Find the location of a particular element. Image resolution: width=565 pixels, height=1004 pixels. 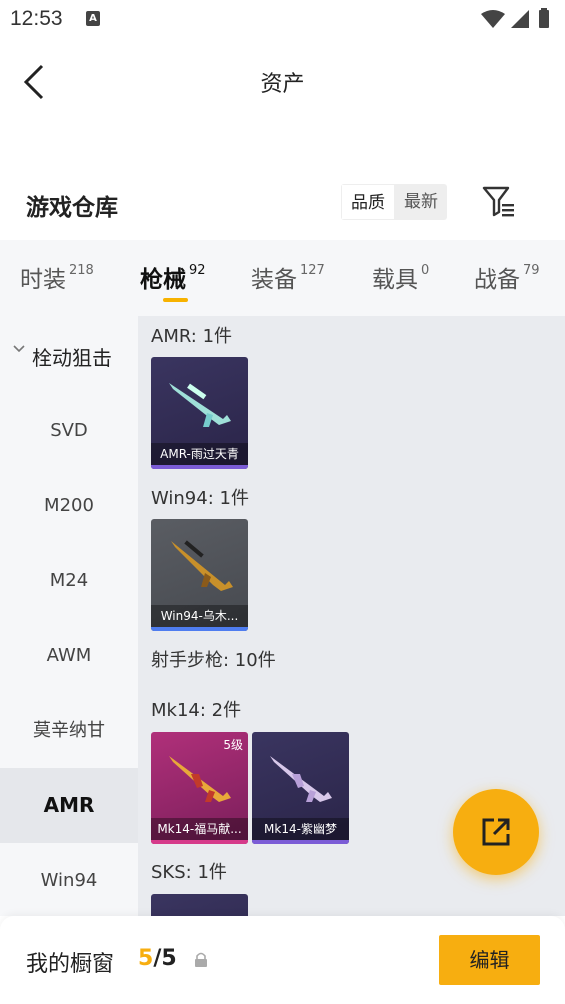

page-title: 资产 is located at coordinates (282, 84).